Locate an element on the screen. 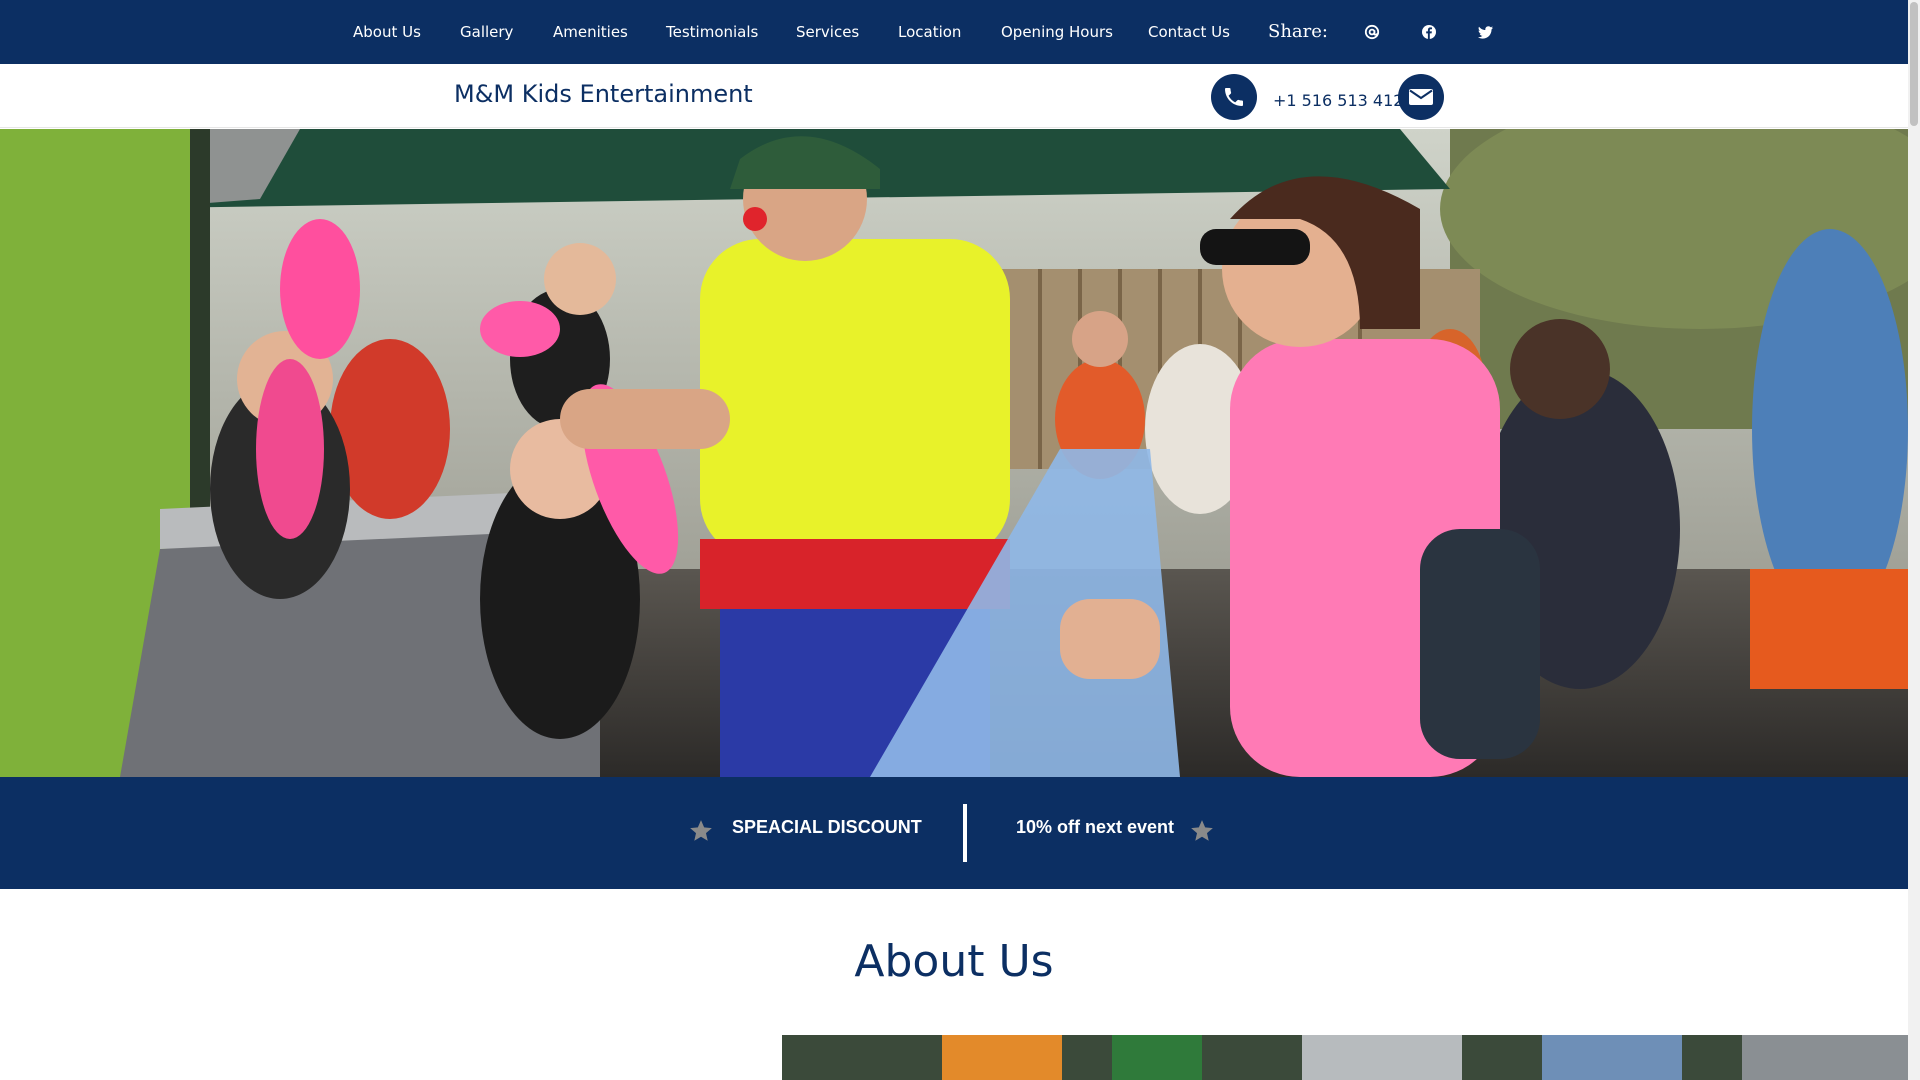 Image resolution: width=1920 pixels, height=1080 pixels. phone-button is located at coordinates (1234, 97).